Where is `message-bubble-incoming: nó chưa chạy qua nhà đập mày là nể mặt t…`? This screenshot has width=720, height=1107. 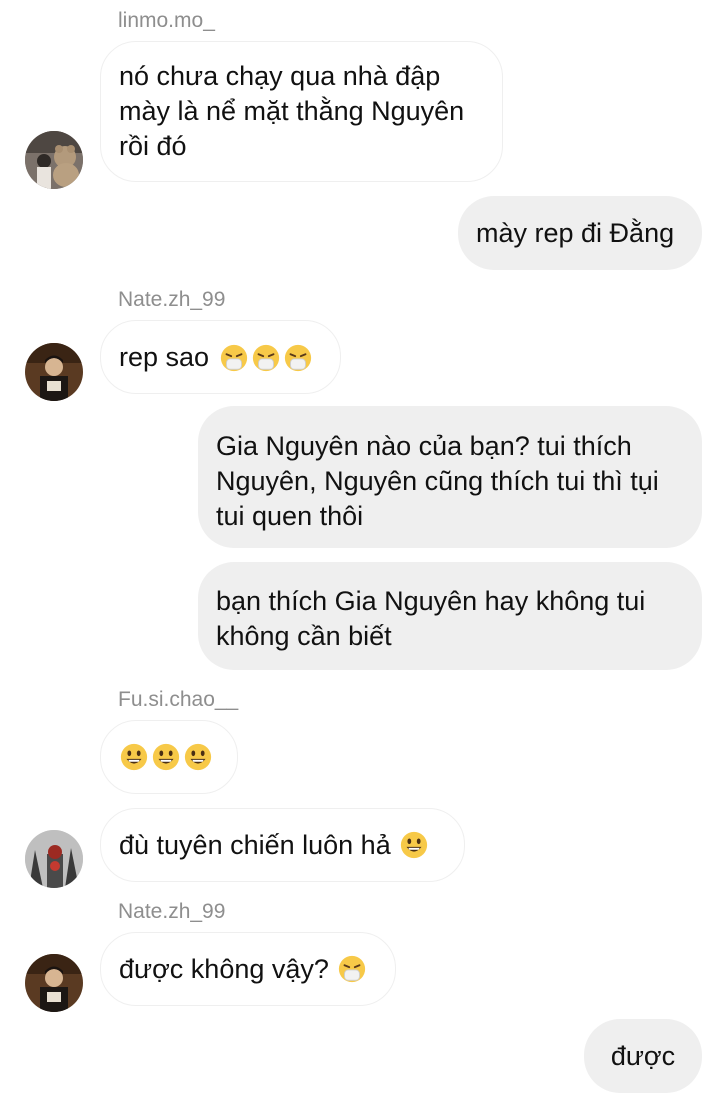
message-bubble-incoming: nó chưa chạy qua nhà đập mày là nể mặt t… is located at coordinates (301, 111).